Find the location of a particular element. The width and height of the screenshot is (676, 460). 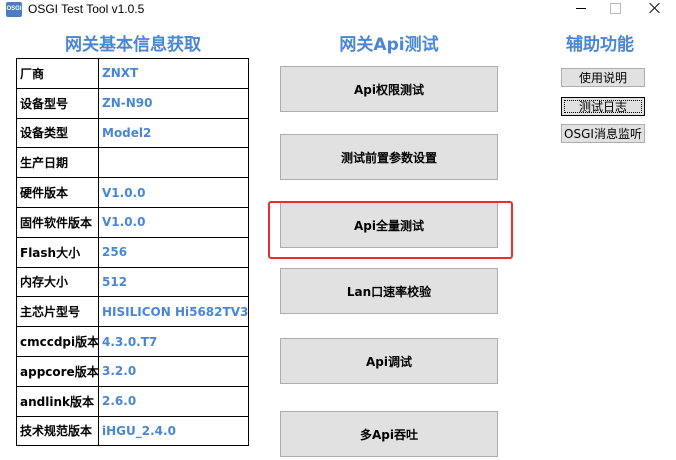

minimize-button is located at coordinates (581, 9).